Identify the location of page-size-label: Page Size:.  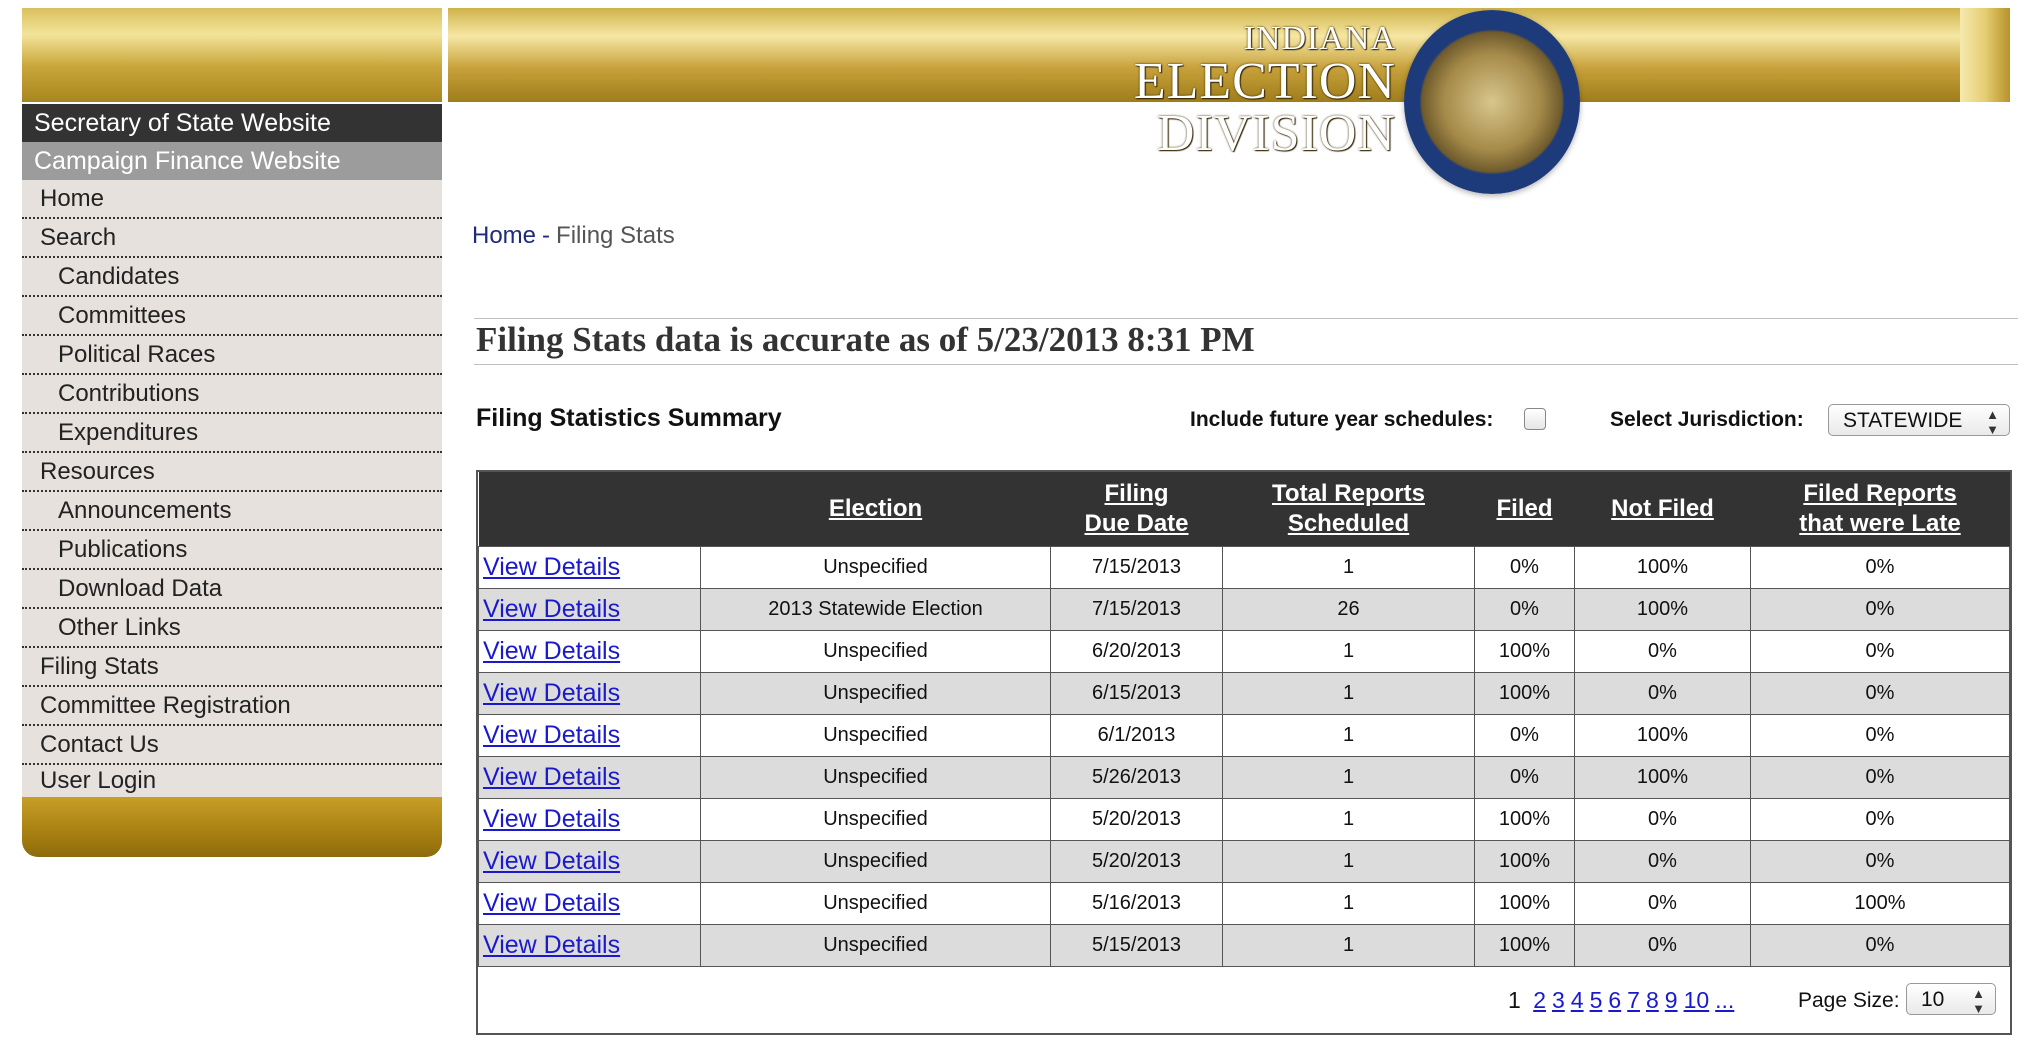
(1849, 1000).